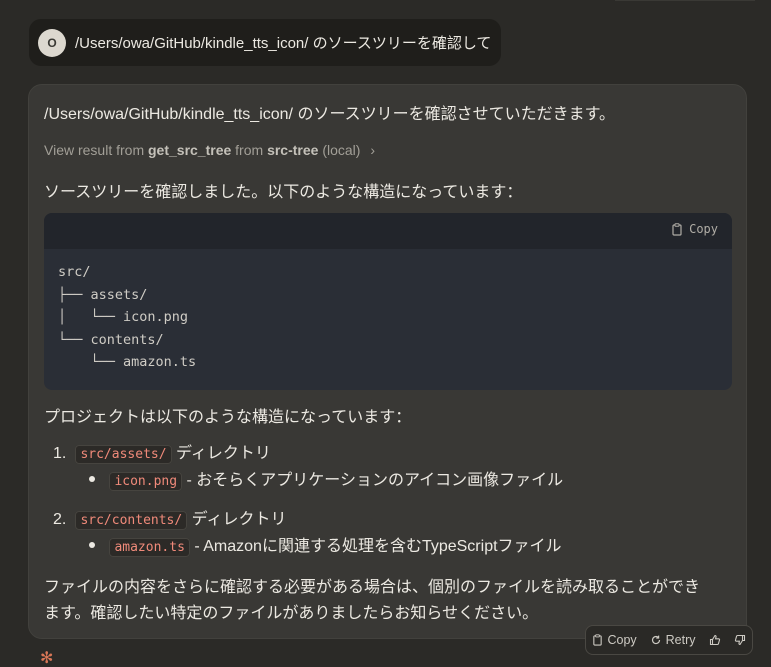 This screenshot has height=667, width=771. Describe the element at coordinates (60, 453) in the screenshot. I see `list-number: 1.` at that location.